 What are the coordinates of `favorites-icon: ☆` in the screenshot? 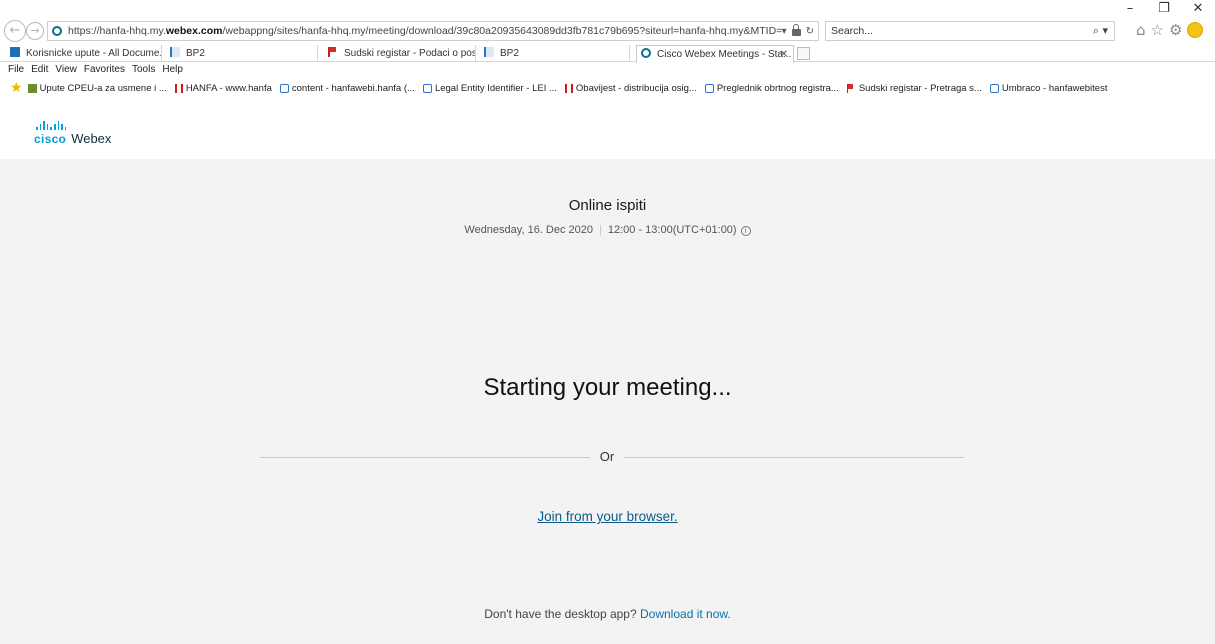 It's located at (1157, 30).